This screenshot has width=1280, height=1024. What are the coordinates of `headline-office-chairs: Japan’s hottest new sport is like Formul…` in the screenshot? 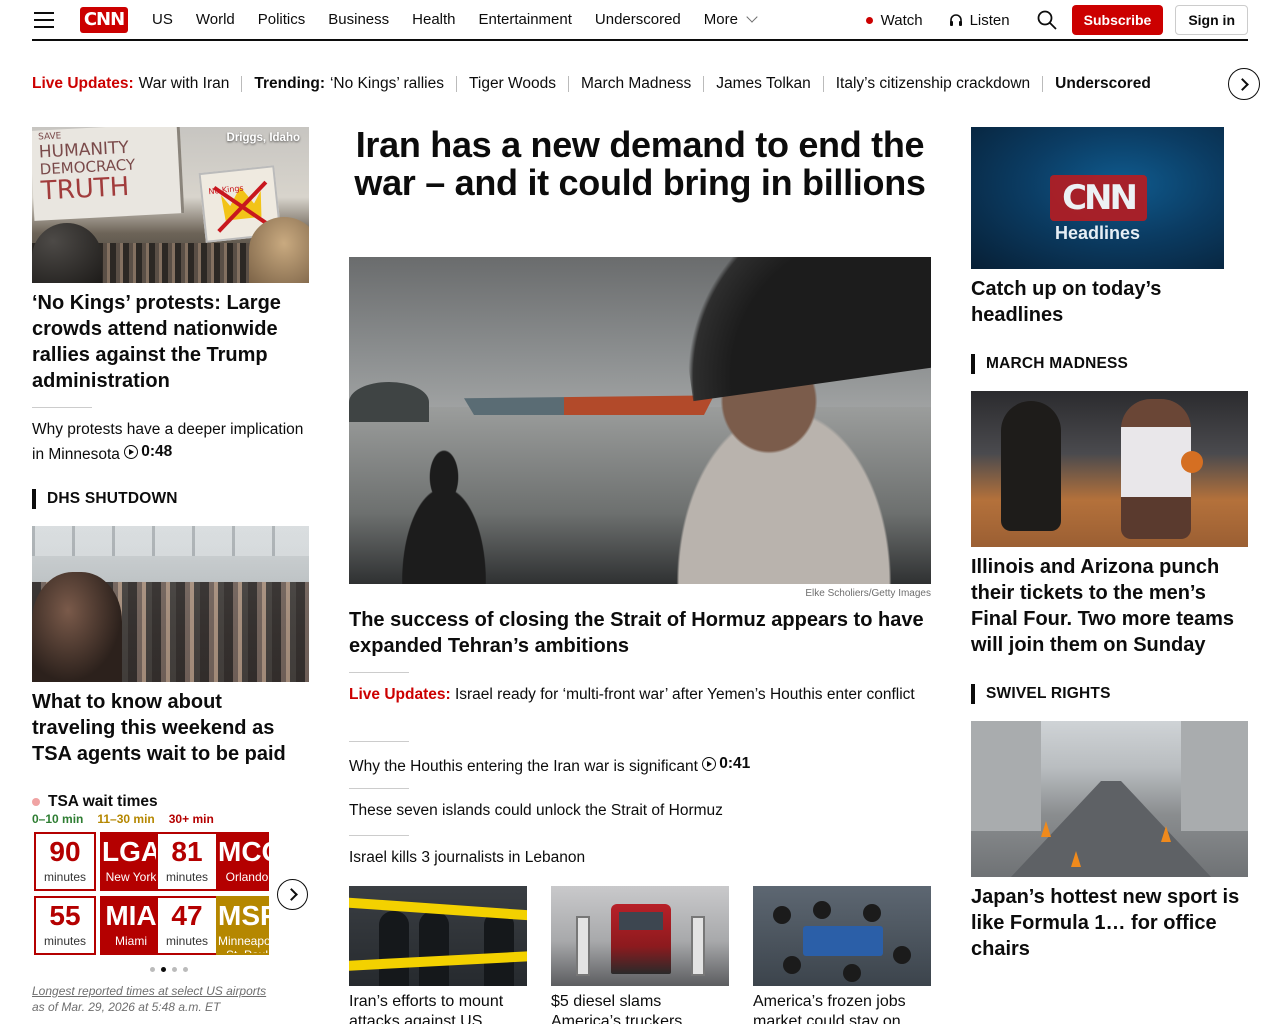 It's located at (1109, 923).